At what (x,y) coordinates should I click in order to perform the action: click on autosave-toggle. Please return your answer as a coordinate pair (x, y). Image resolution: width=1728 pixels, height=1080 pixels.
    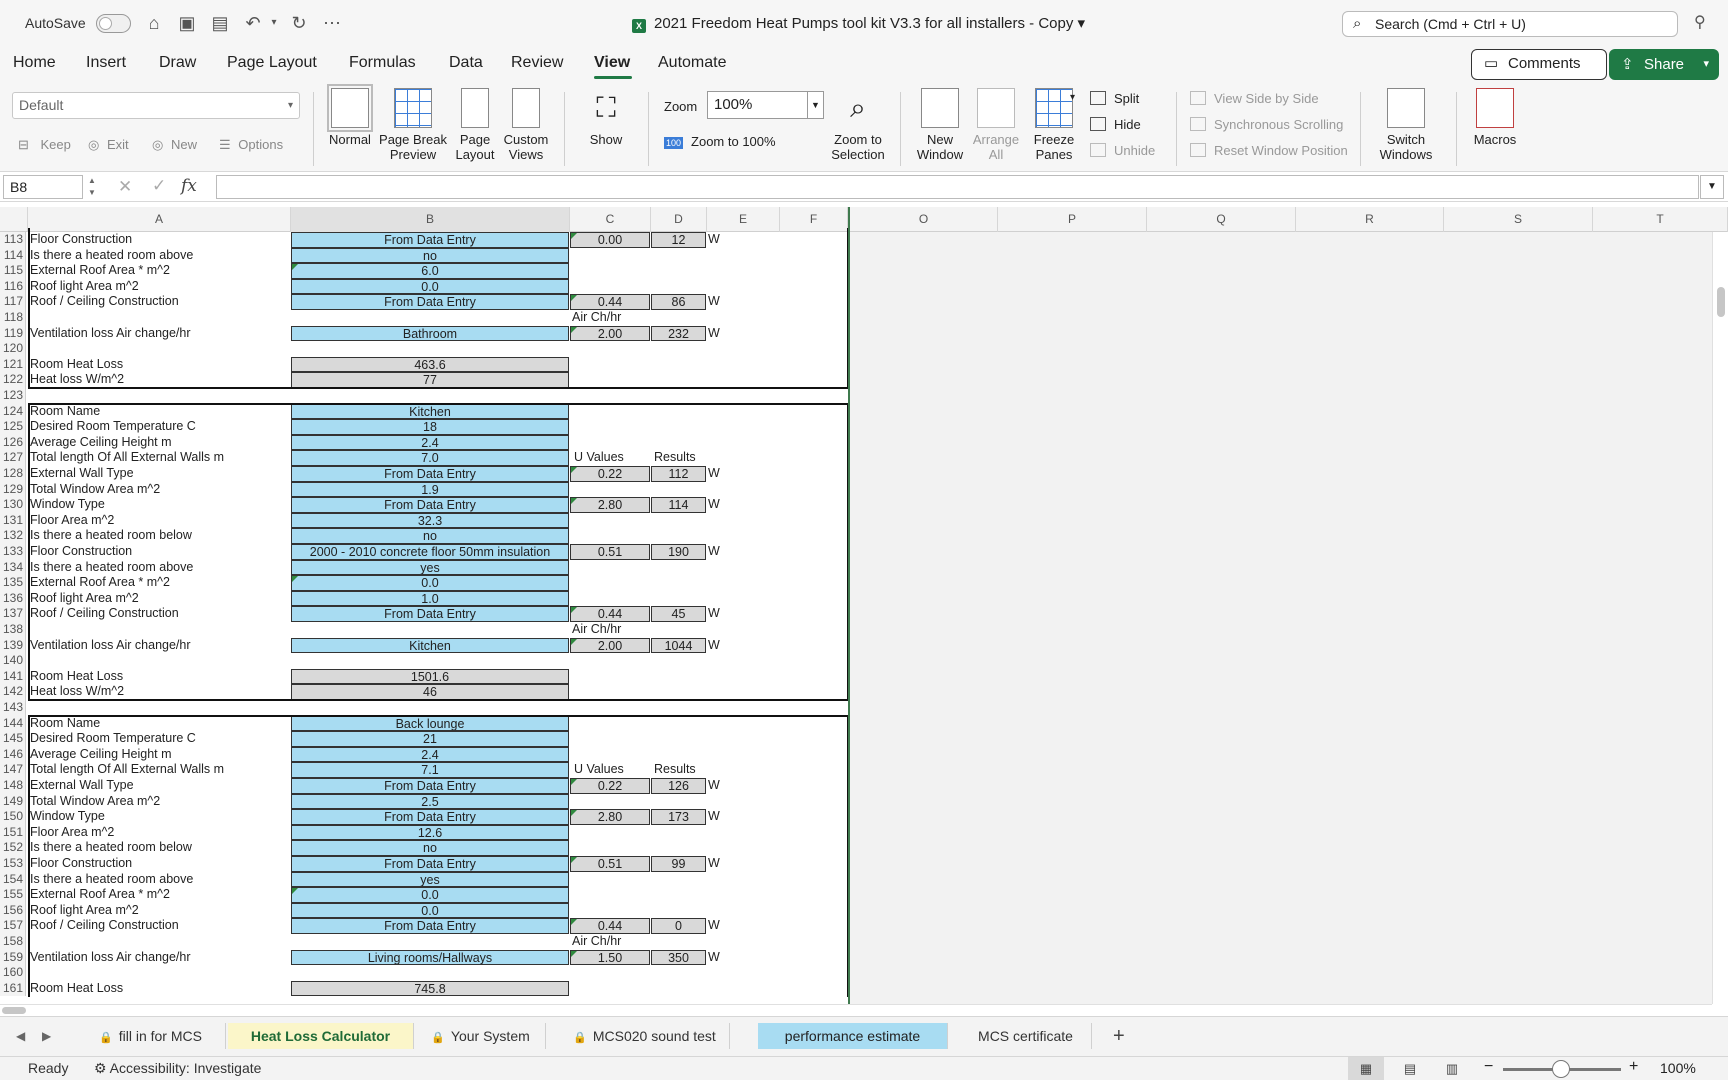
    Looking at the image, I should click on (113, 23).